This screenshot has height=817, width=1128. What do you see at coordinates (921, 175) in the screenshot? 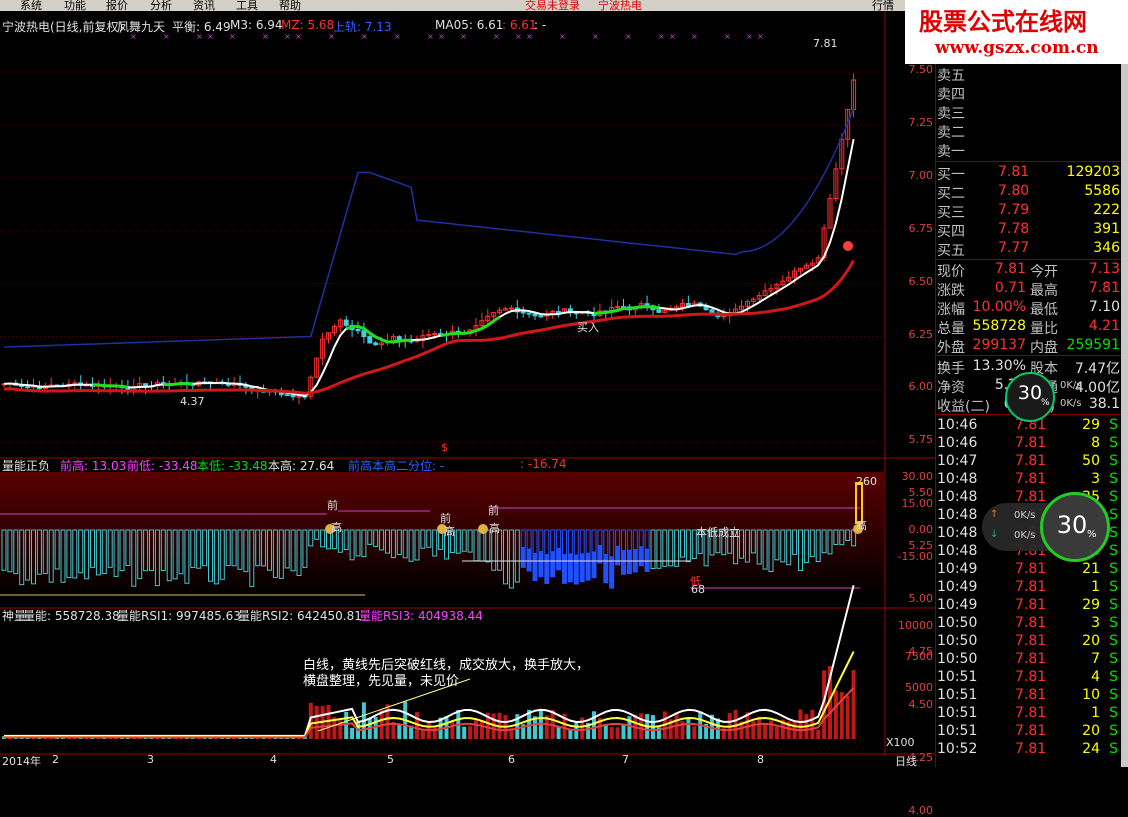
I see `price-axis-label: 7.00` at bounding box center [921, 175].